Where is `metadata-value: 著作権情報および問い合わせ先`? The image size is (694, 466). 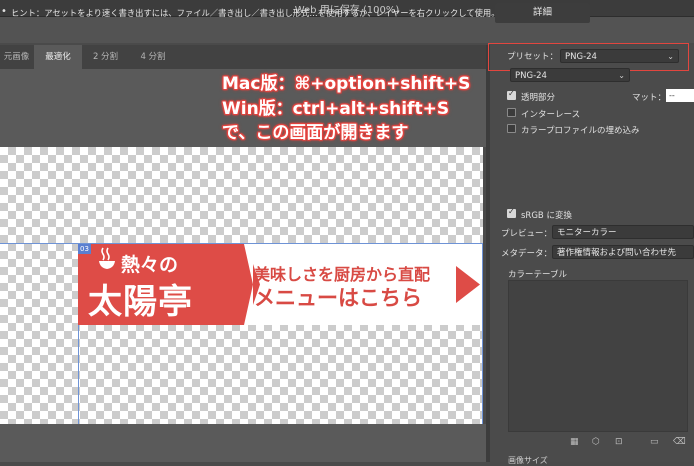 metadata-value: 著作権情報および問い合わせ先 is located at coordinates (617, 253).